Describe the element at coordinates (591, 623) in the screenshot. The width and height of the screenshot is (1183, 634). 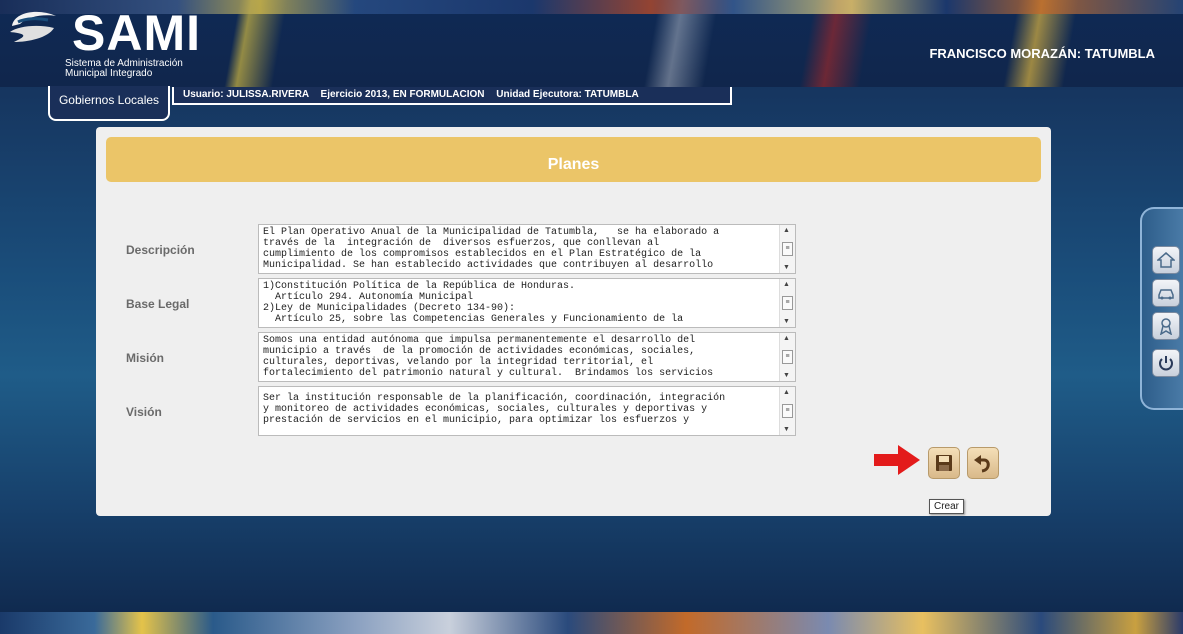
I see `footer-decorative-strip` at that location.